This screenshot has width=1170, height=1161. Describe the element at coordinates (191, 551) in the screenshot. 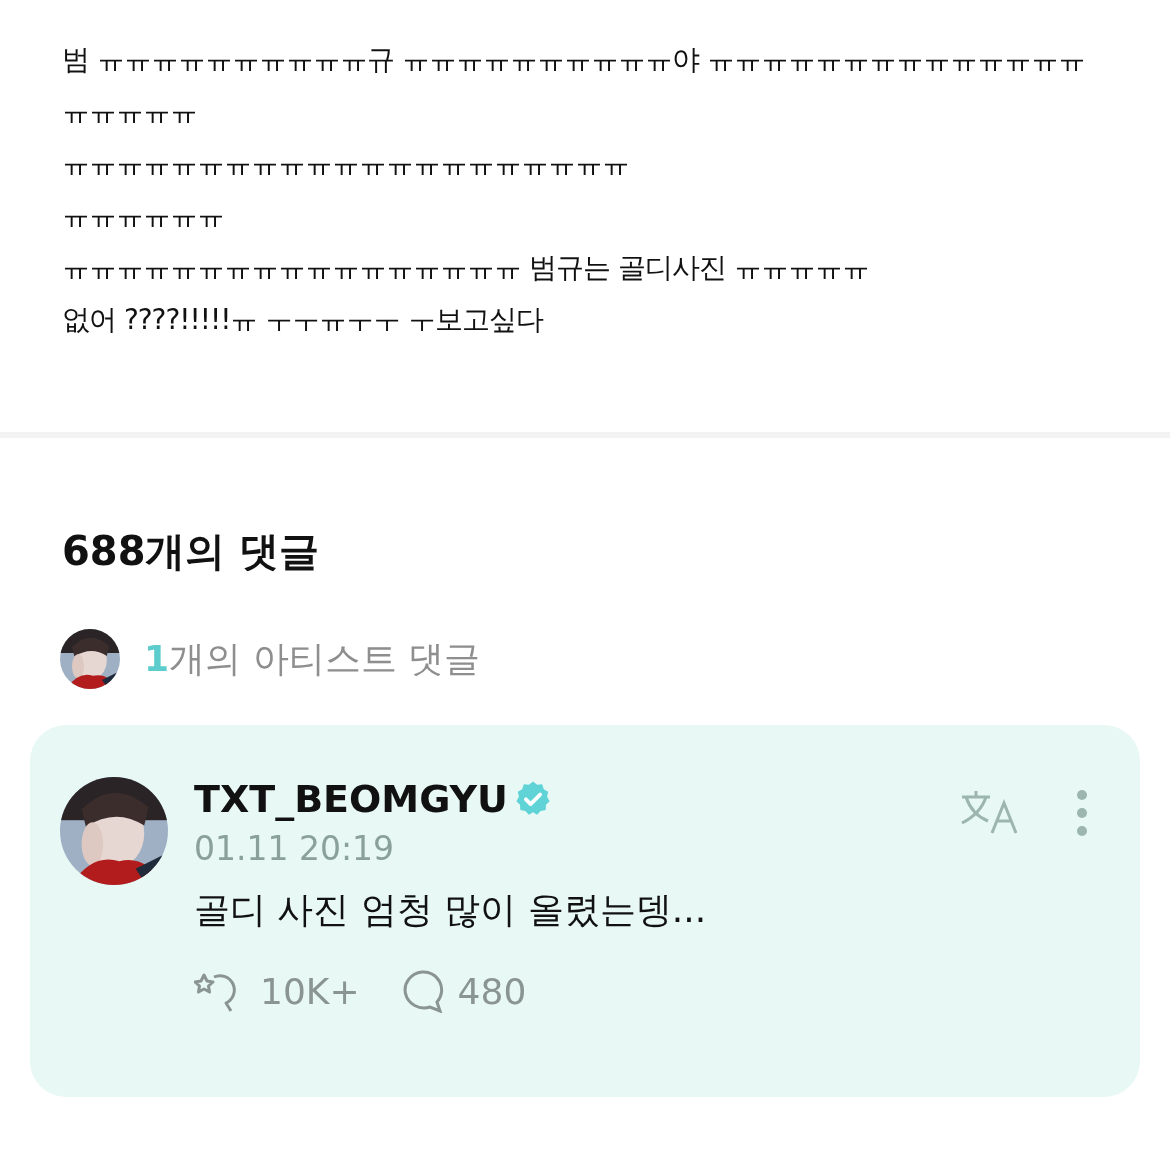

I see `comment-count-heading: 688개의 댓글` at that location.